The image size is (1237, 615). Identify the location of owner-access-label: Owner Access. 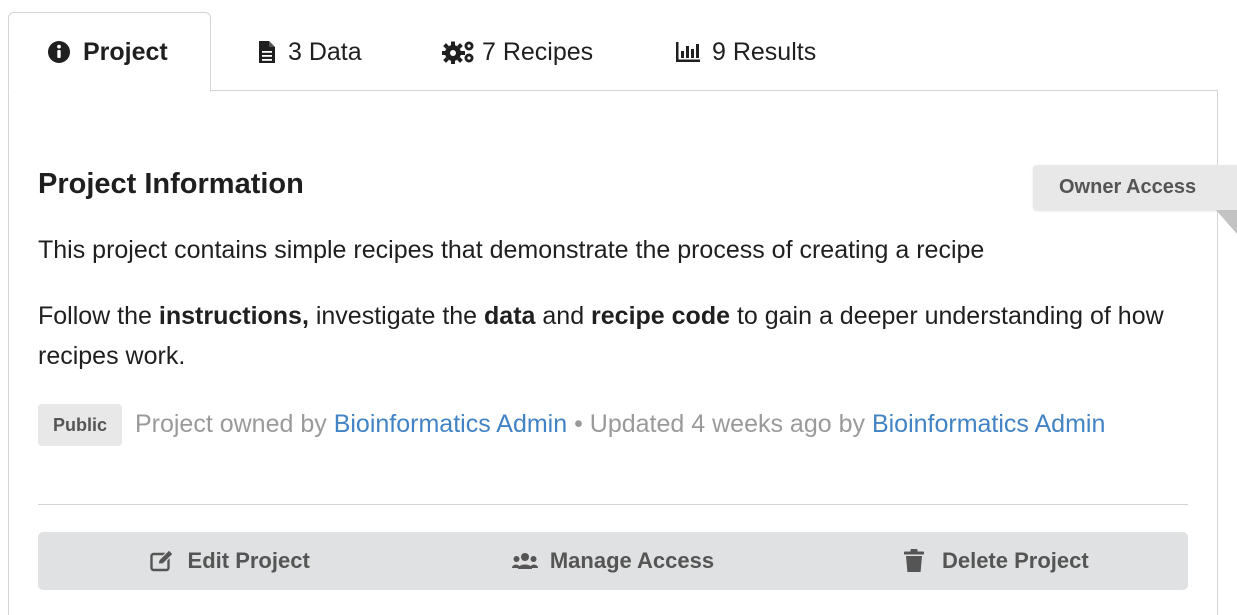
(1128, 187).